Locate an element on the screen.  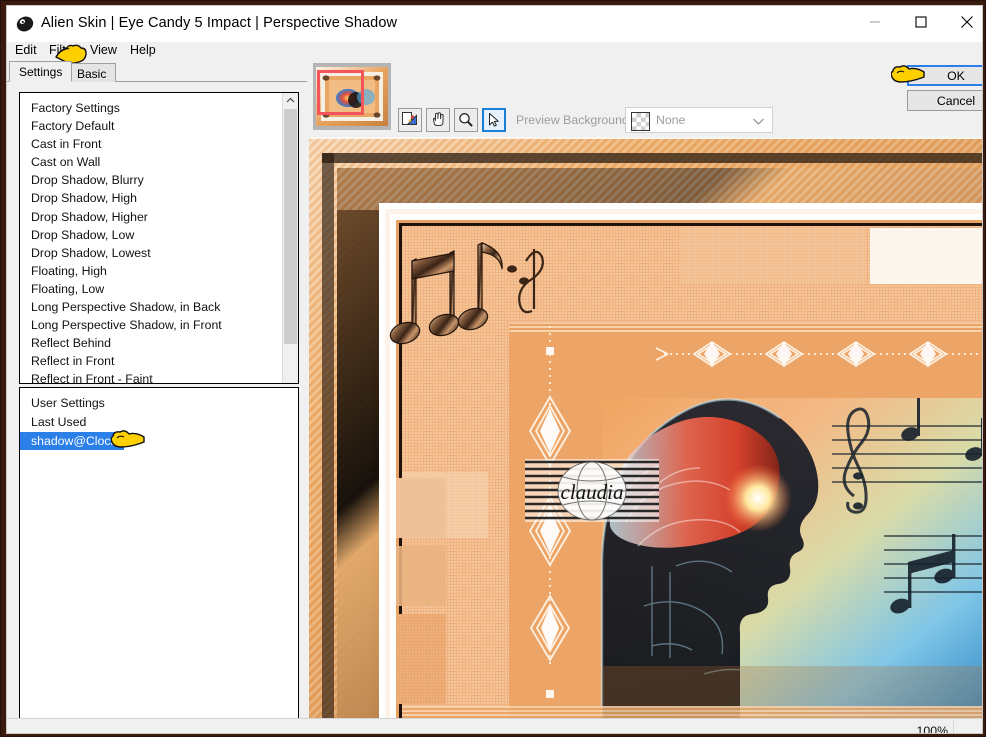
tab-basic: Basic is located at coordinates (92, 72).